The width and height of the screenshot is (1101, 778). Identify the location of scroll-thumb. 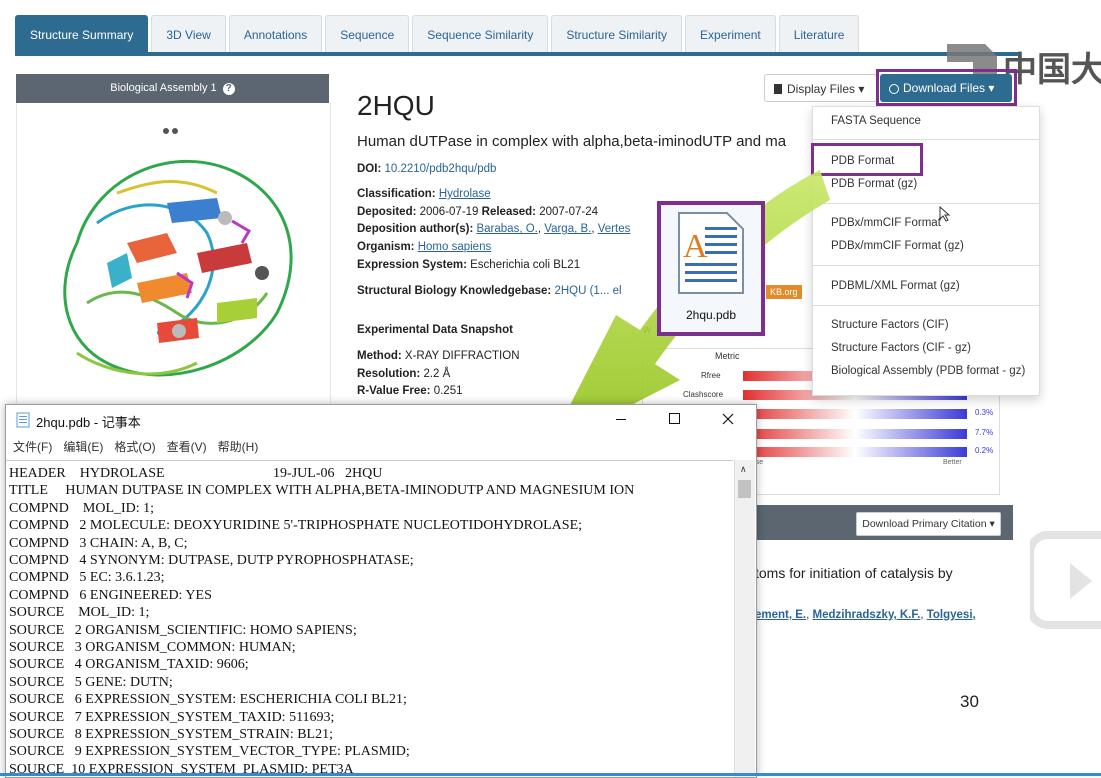
(744, 489).